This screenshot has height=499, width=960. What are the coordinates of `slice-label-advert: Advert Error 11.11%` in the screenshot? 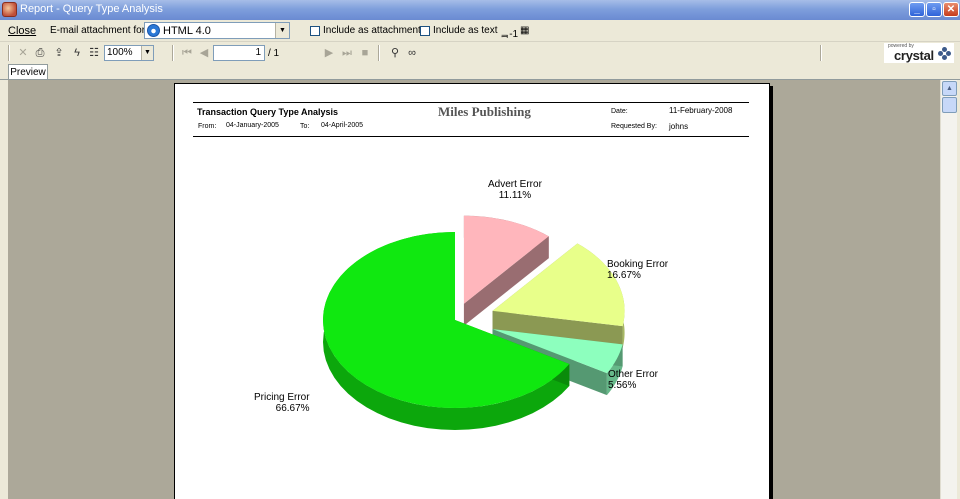 It's located at (515, 190).